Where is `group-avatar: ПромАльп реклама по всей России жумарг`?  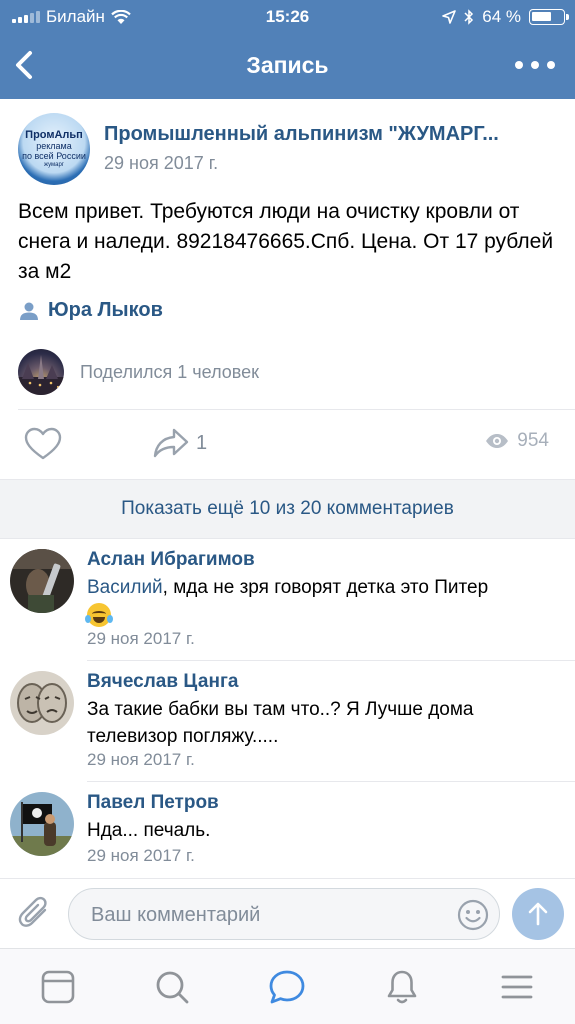
group-avatar: ПромАльп реклама по всей России жумарг is located at coordinates (54, 149).